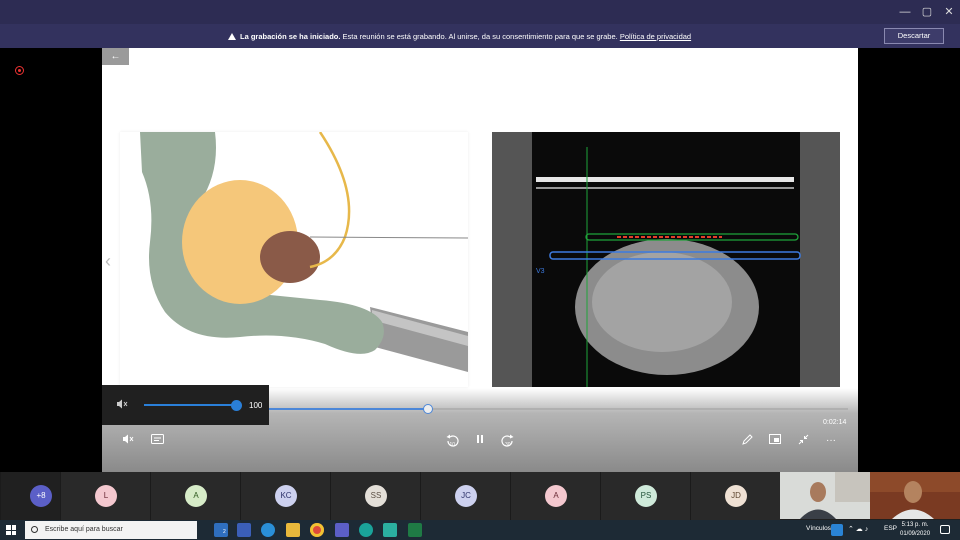  I want to click on volume-popover: 100, so click(185, 405).